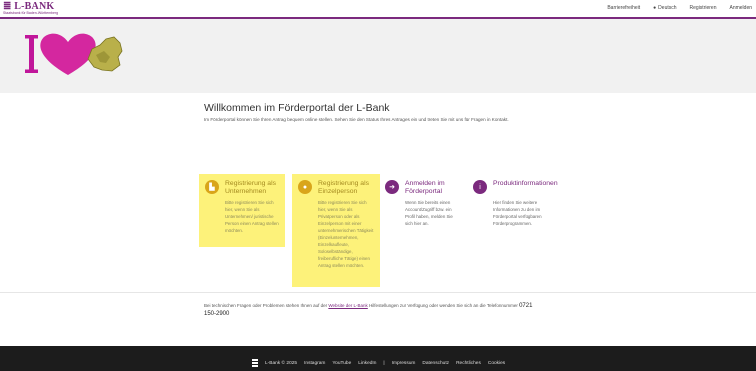 The image size is (756, 371). What do you see at coordinates (496, 363) in the screenshot?
I see `footer-link-cookies: Cookies` at bounding box center [496, 363].